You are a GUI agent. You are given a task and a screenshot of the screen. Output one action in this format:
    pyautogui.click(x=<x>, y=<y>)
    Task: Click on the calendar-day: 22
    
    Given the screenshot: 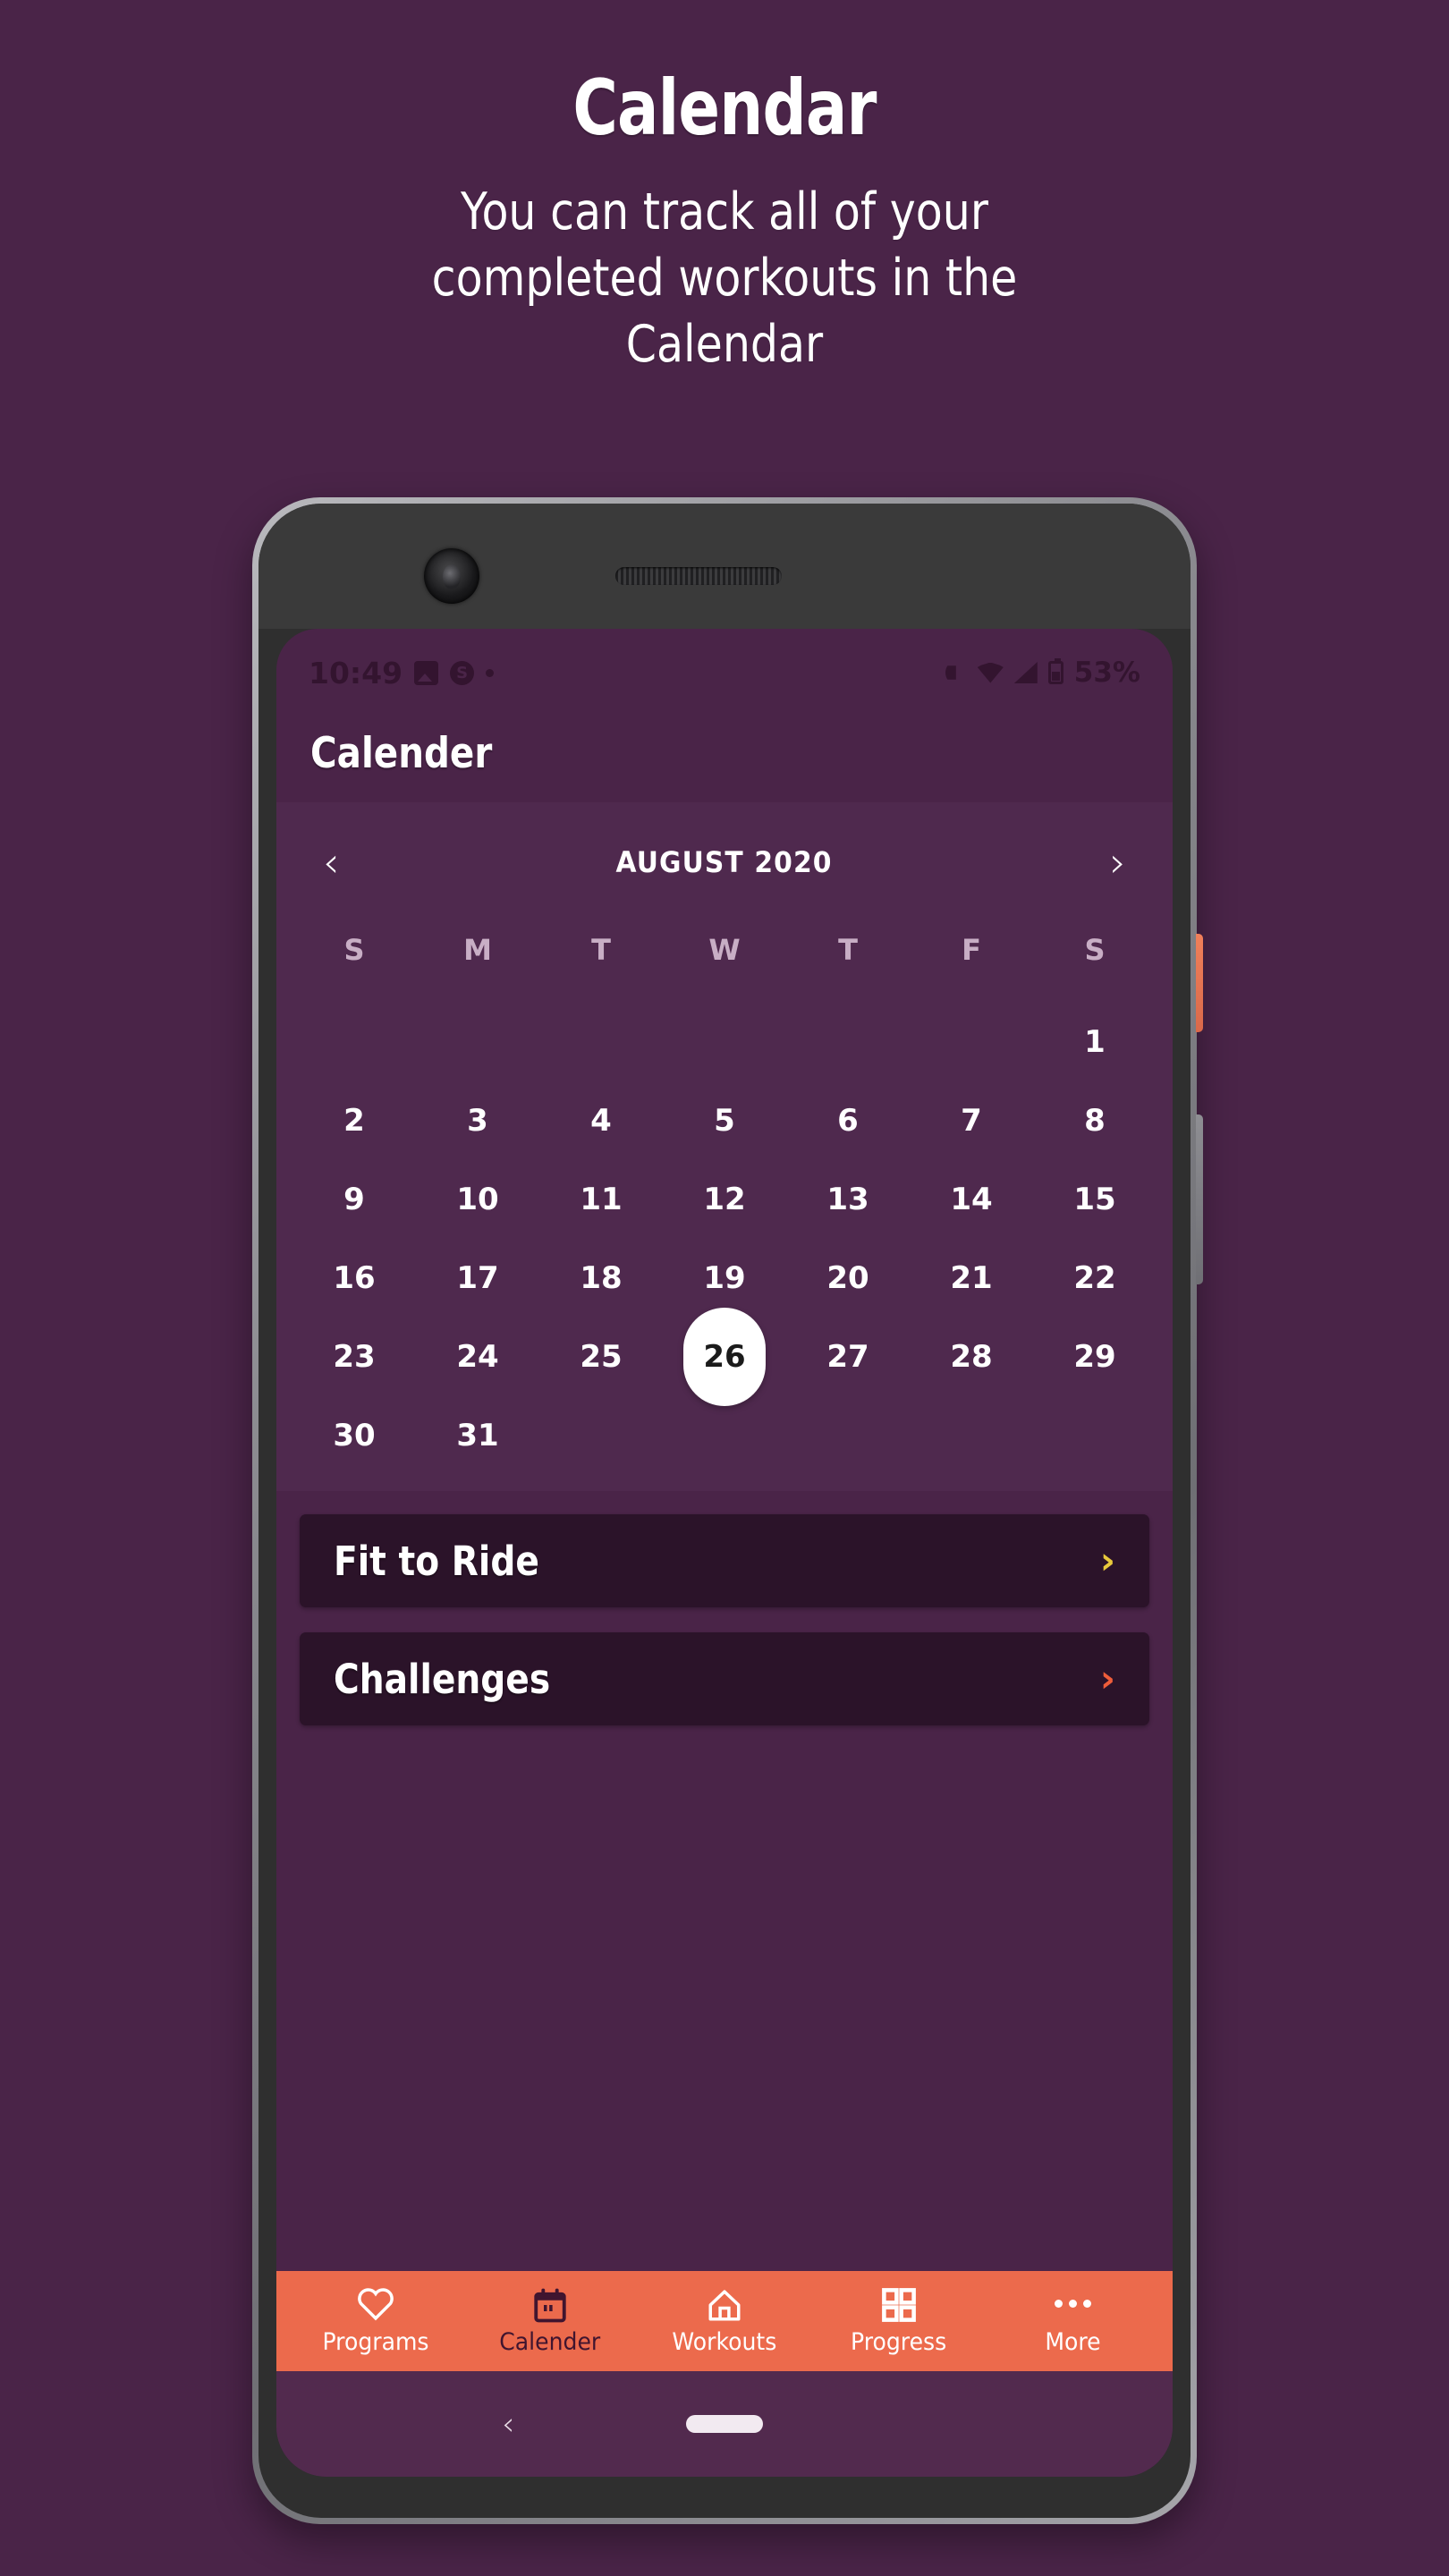 What is the action you would take?
    pyautogui.click(x=1095, y=1278)
    